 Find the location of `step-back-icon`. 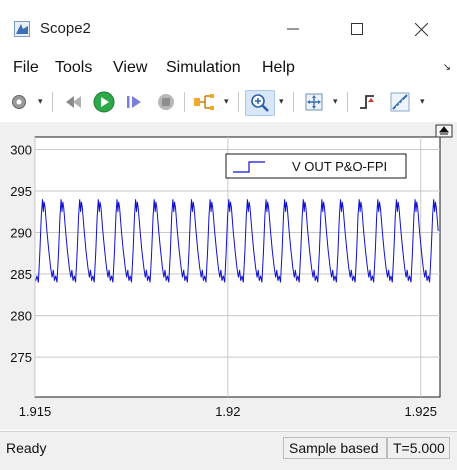

step-back-icon is located at coordinates (73, 102).